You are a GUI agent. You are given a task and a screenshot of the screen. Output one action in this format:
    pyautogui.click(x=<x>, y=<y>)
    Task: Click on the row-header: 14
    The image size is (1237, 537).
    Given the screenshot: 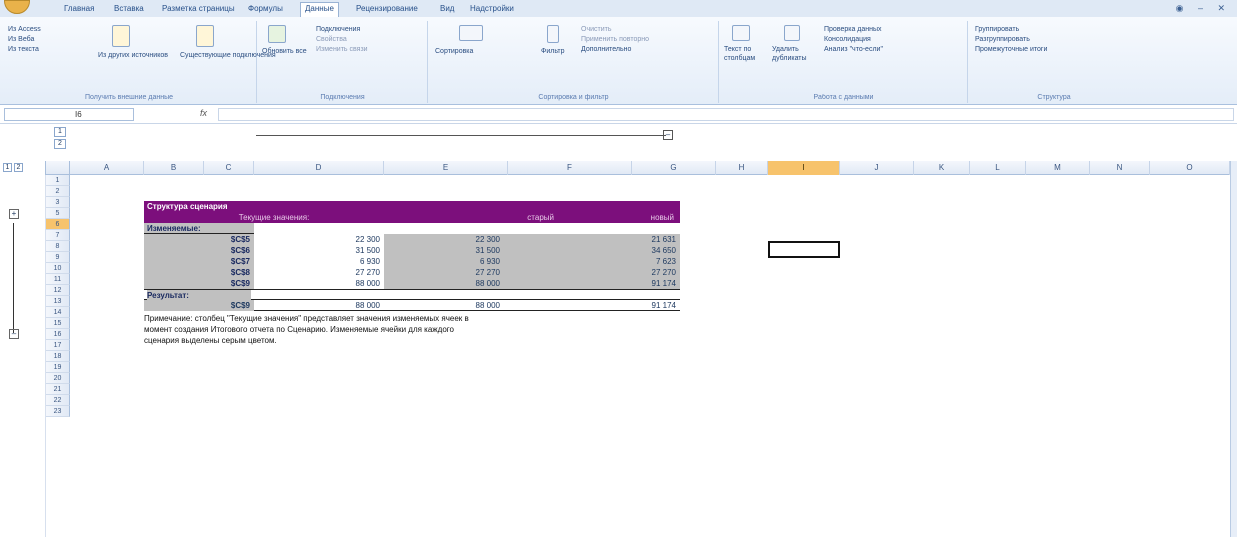 What is the action you would take?
    pyautogui.click(x=58, y=312)
    